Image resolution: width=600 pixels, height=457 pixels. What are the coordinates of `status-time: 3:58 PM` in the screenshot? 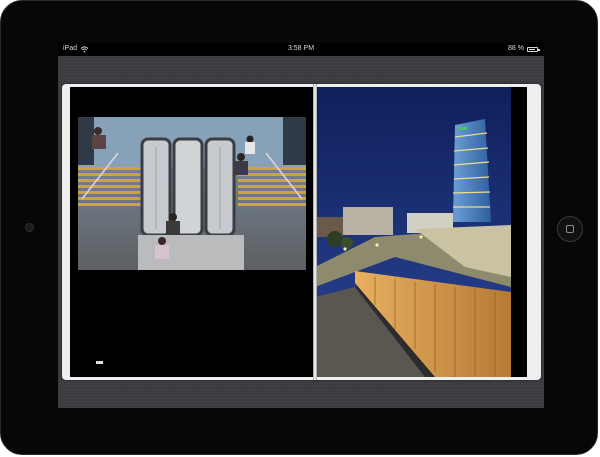 It's located at (301, 48).